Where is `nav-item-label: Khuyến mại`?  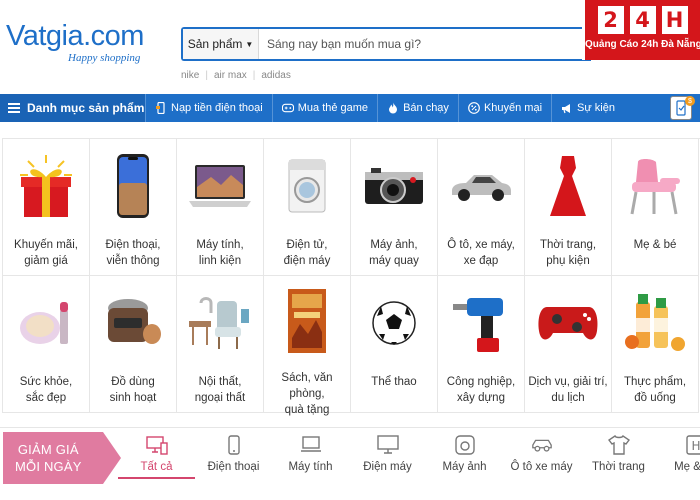 nav-item-label: Khuyến mại is located at coordinates (513, 108).